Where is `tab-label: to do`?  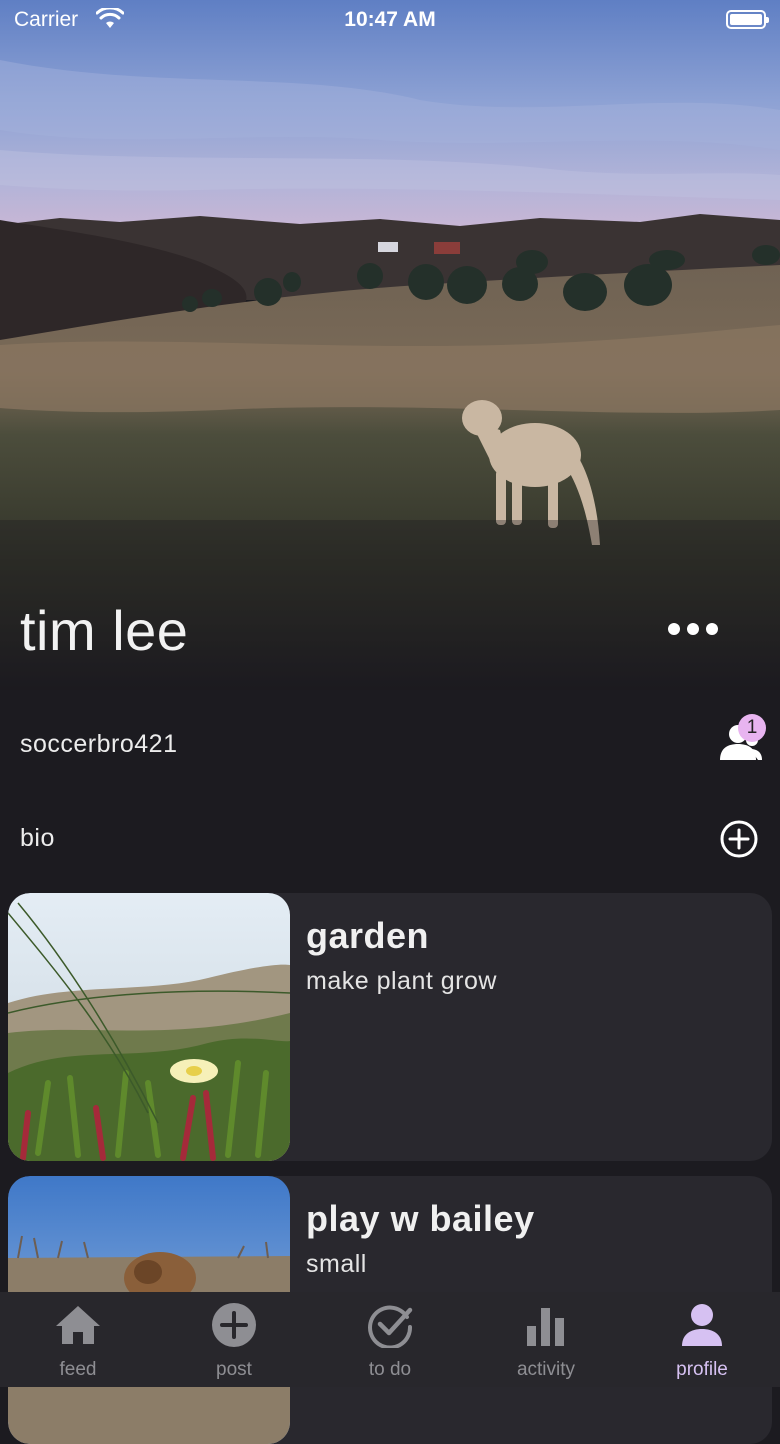
tab-label: to do is located at coordinates (390, 1369).